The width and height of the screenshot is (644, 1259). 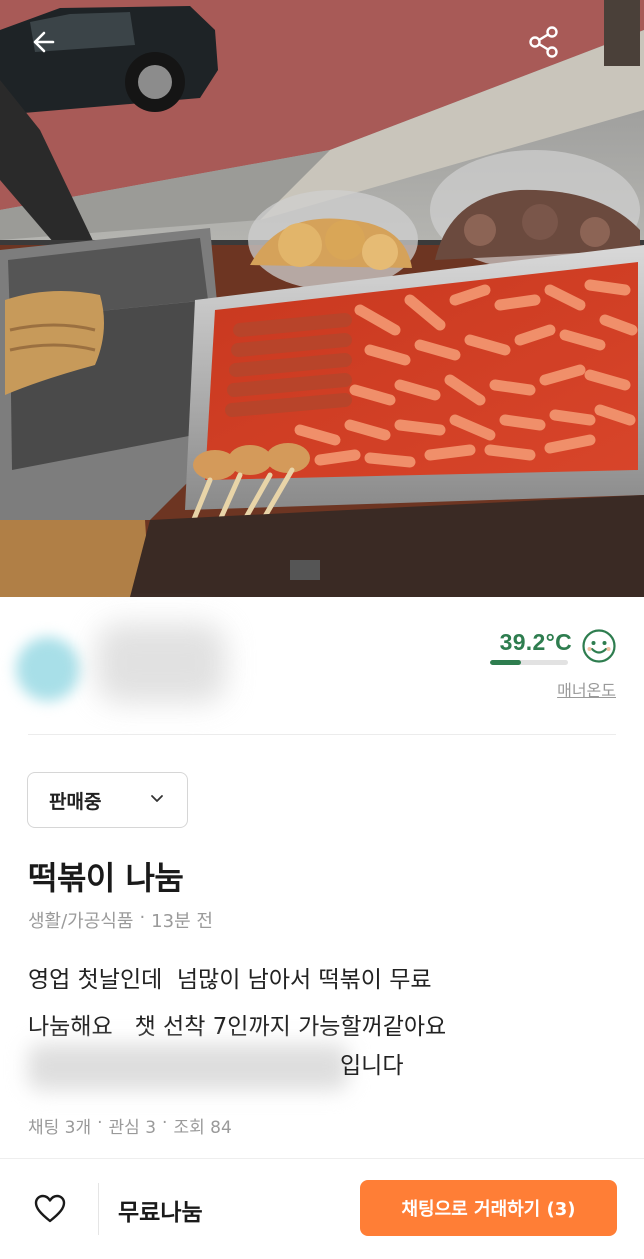 I want to click on back-button, so click(x=42, y=42).